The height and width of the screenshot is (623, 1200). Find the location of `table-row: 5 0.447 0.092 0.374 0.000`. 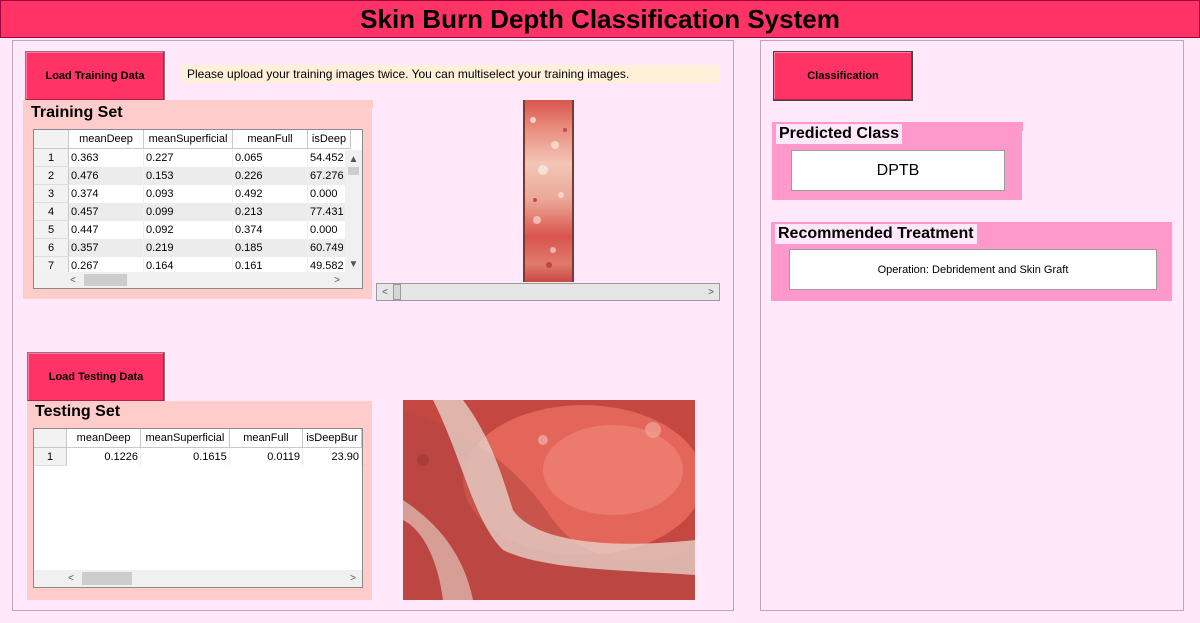

table-row: 5 0.447 0.092 0.374 0.000 is located at coordinates (192, 229).